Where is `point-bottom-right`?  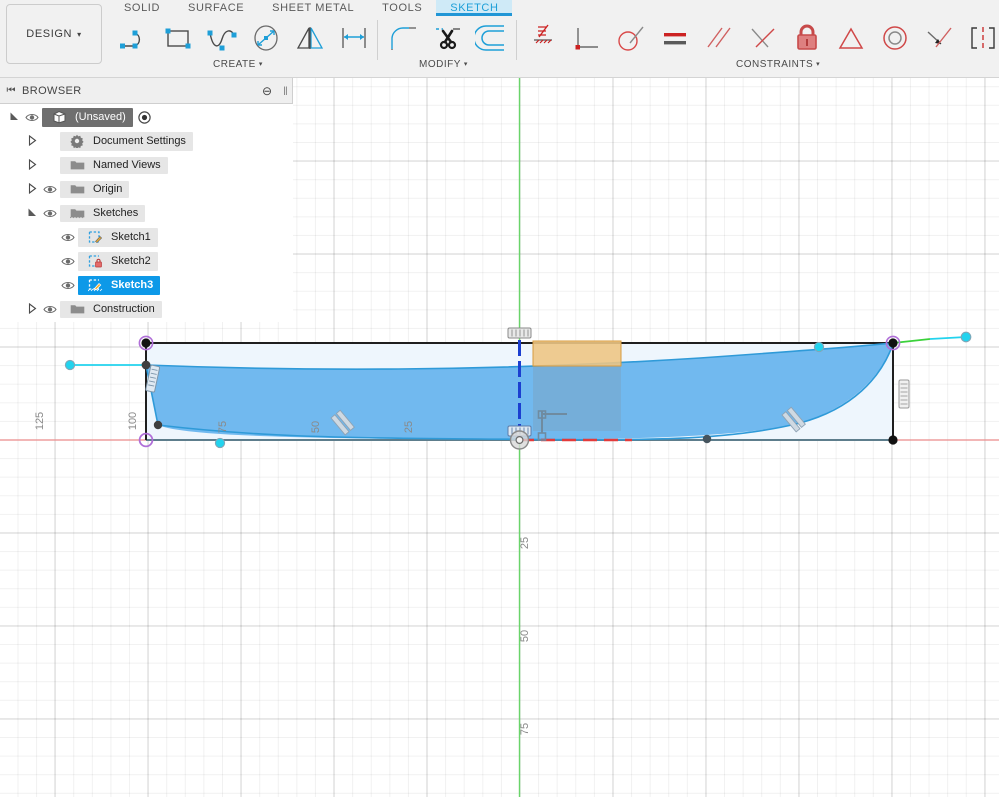
point-bottom-right is located at coordinates (893, 440).